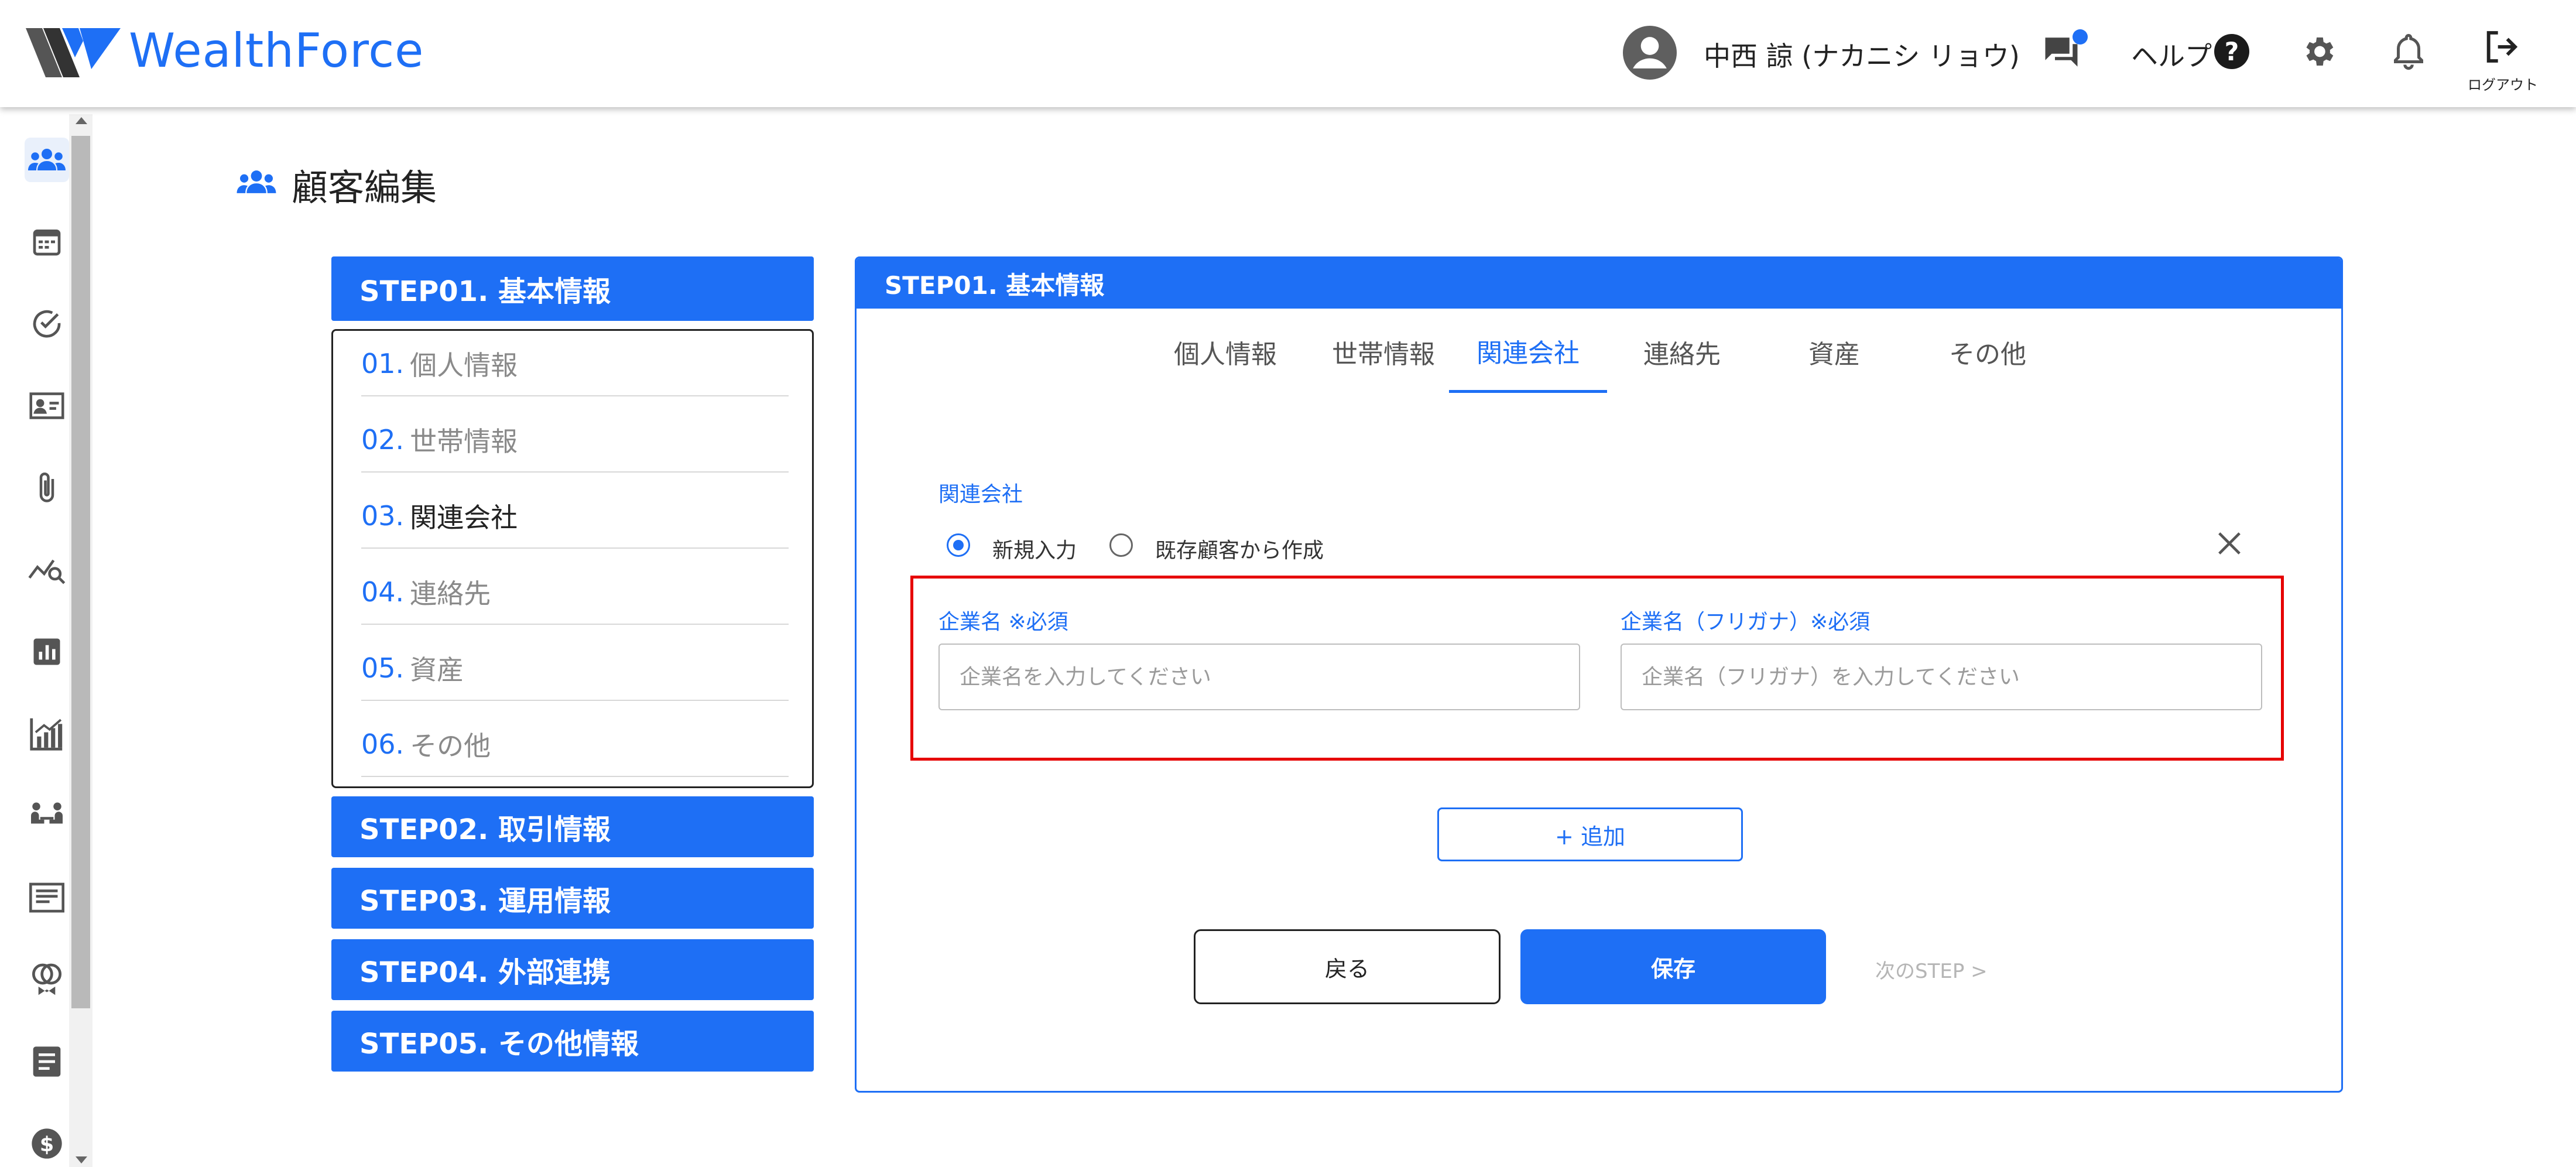 Image resolution: width=2576 pixels, height=1167 pixels. I want to click on next-step-link: 次のSTEP >, so click(1931, 970).